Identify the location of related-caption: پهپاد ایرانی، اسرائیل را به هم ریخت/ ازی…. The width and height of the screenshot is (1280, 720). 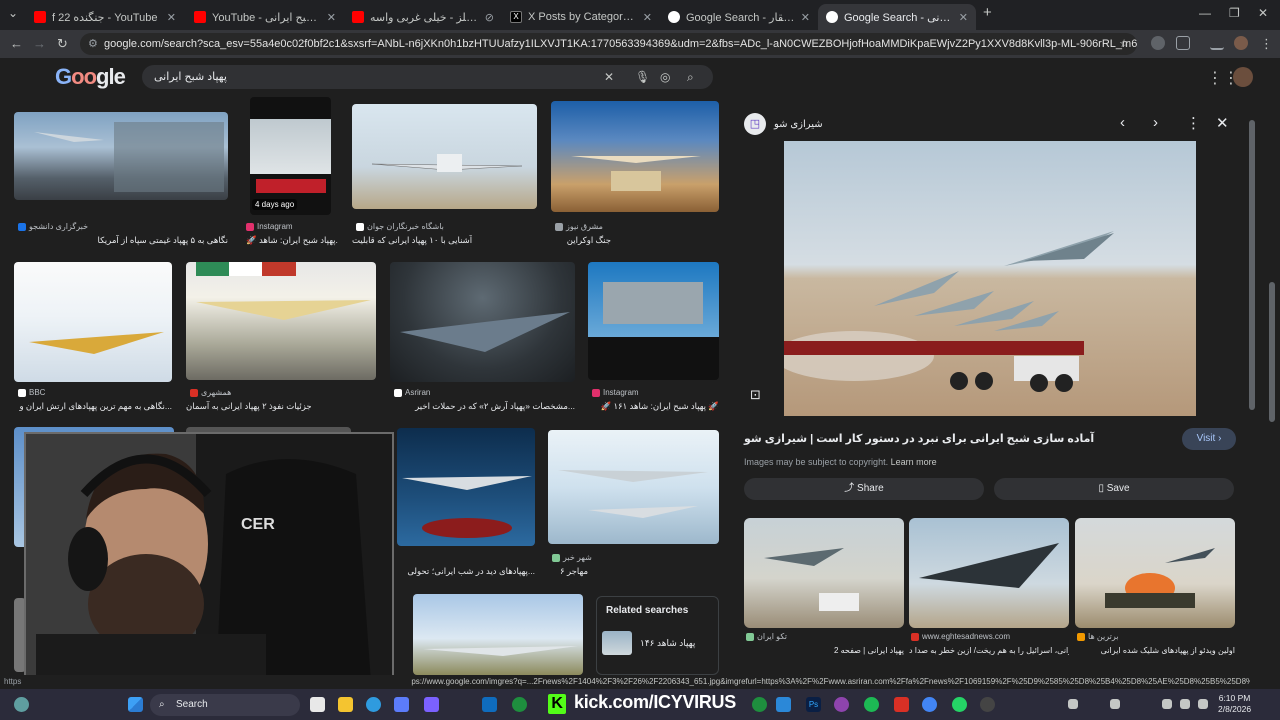
(989, 650).